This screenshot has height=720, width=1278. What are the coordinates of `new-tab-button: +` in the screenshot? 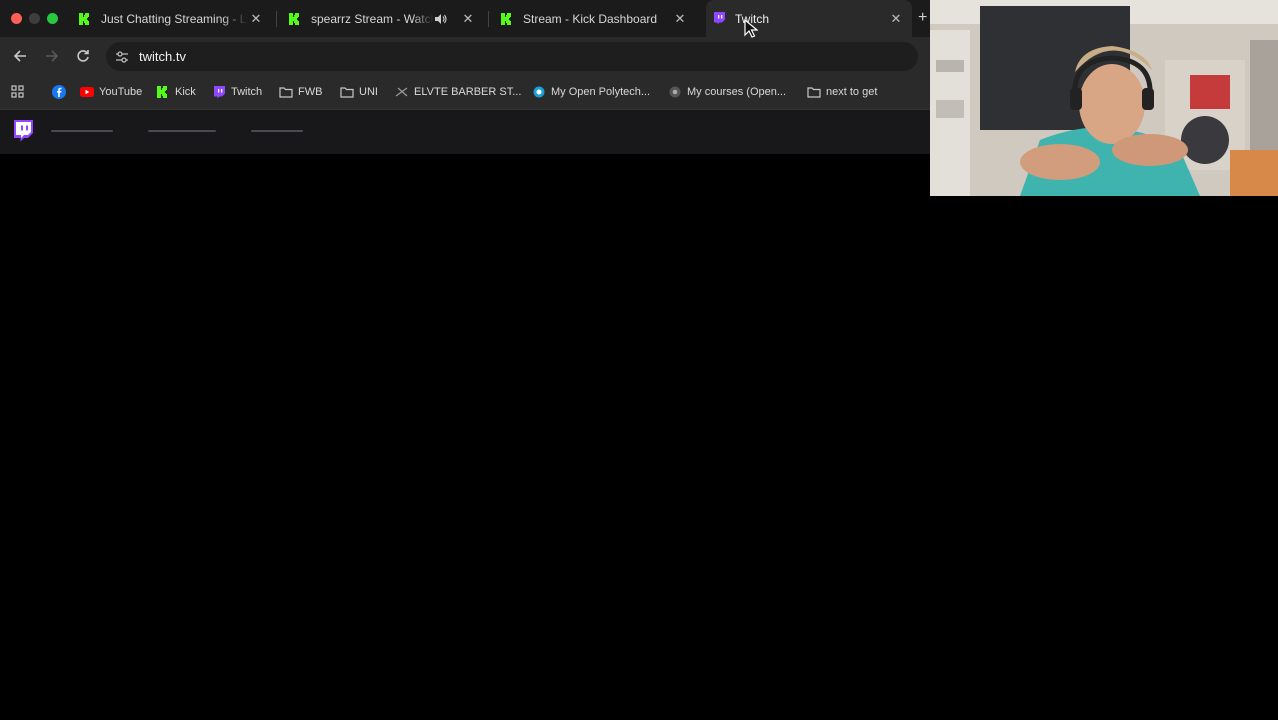 It's located at (922, 18).